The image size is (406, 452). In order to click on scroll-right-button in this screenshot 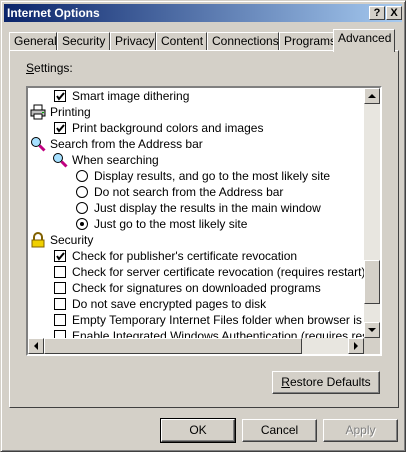, I will do `click(356, 346)`.